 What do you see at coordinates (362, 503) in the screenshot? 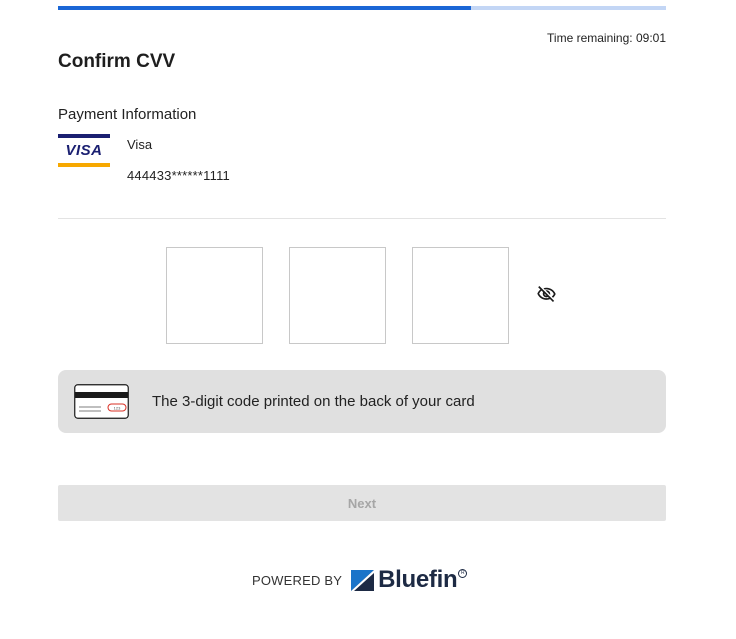
I see `next-button: Next` at bounding box center [362, 503].